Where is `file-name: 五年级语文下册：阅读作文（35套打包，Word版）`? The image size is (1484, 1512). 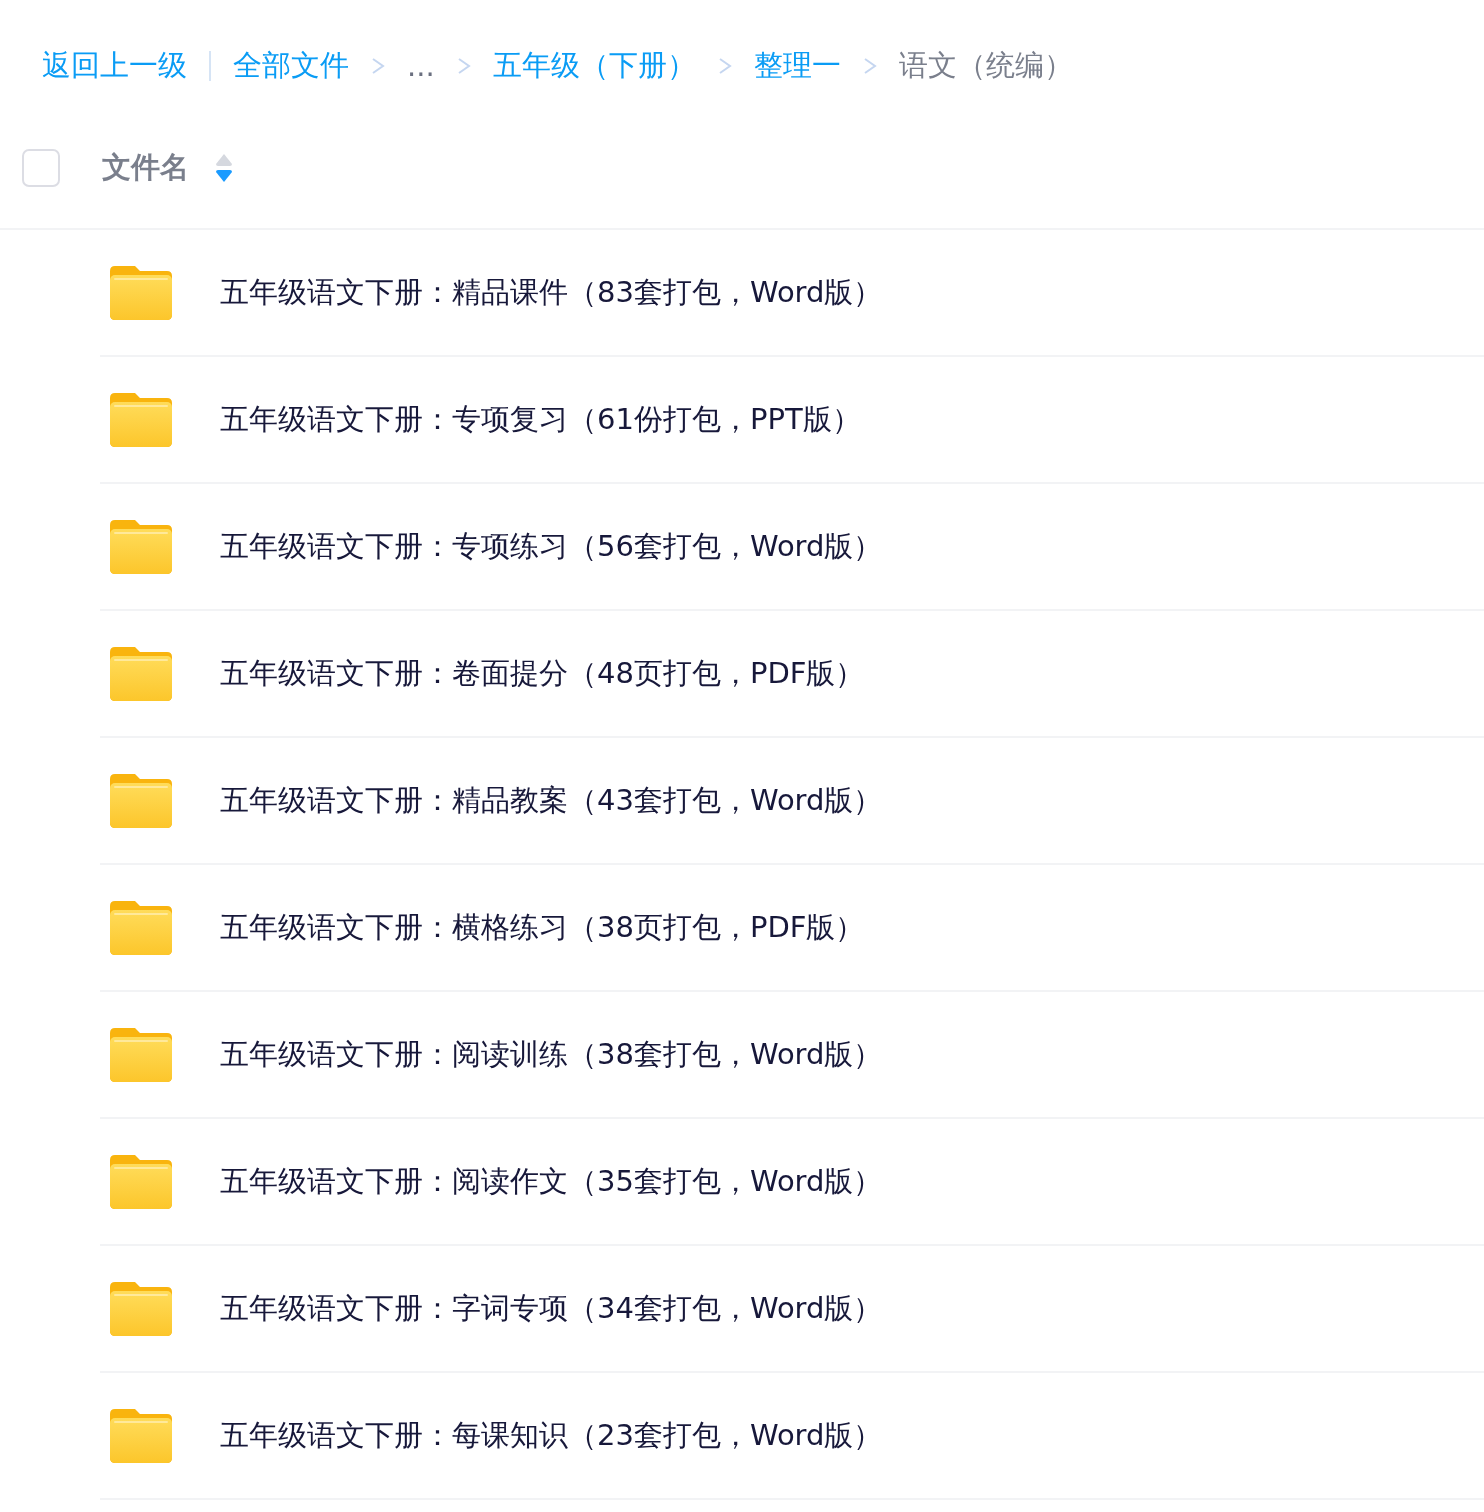 file-name: 五年级语文下册：阅读作文（35套打包，Word版） is located at coordinates (551, 1181).